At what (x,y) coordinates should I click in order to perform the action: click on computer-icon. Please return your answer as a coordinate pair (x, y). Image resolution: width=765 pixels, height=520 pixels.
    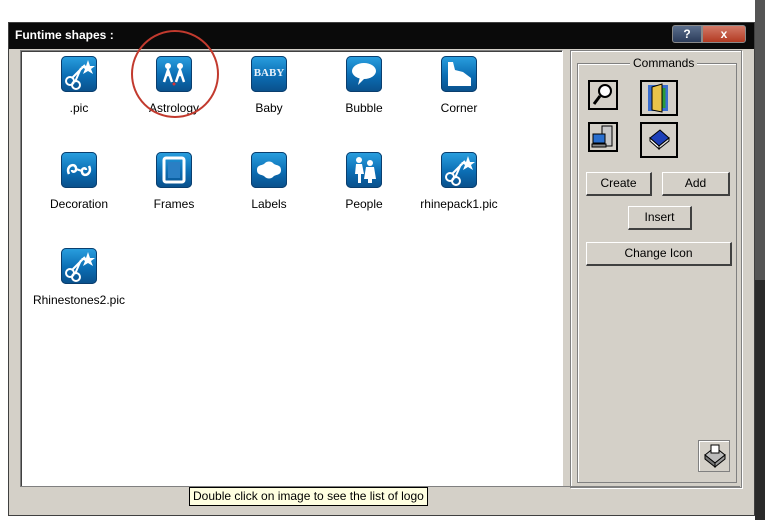
    Looking at the image, I should click on (603, 137).